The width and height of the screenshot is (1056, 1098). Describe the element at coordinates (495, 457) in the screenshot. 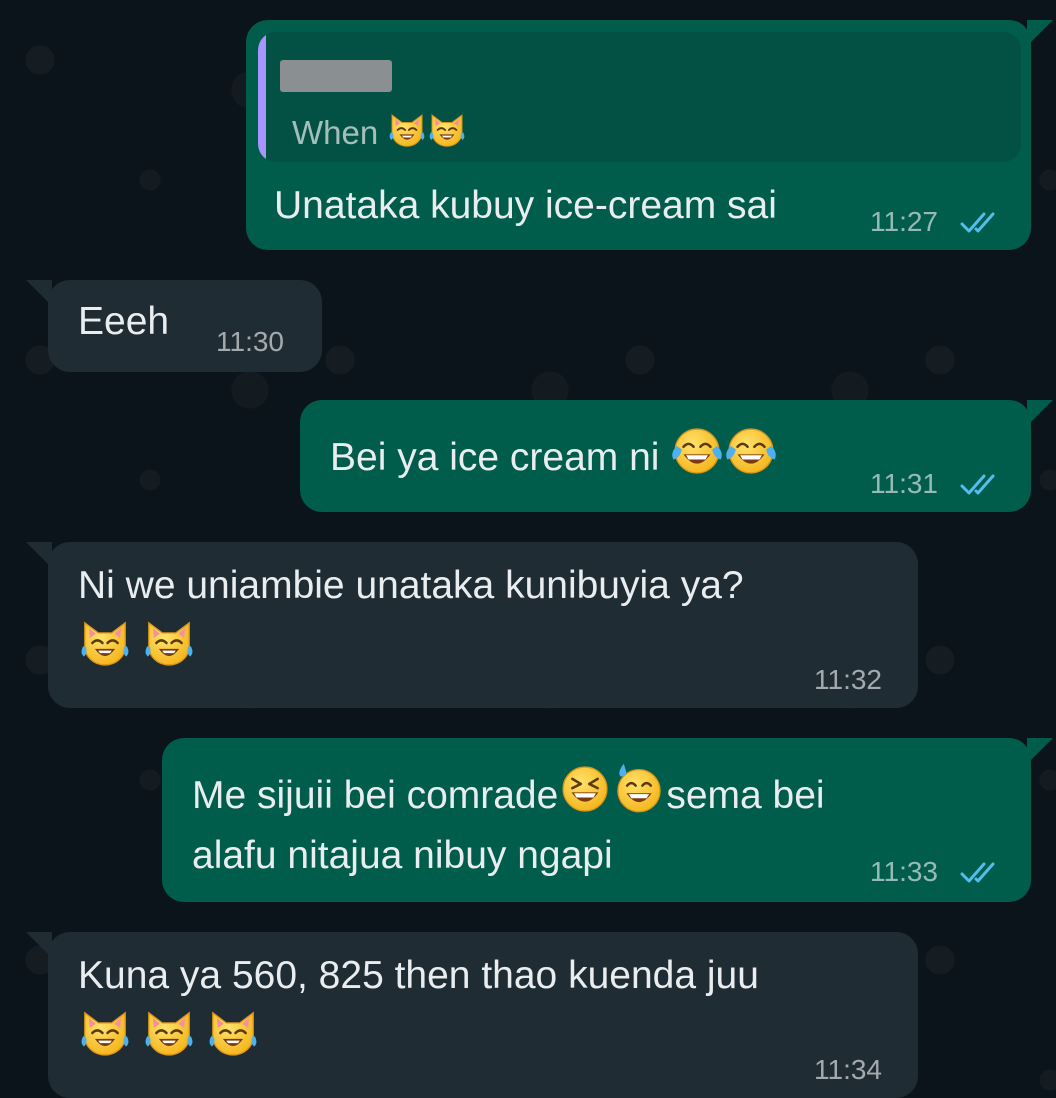

I see `message-text-label: Bei ya ice cream ni` at that location.